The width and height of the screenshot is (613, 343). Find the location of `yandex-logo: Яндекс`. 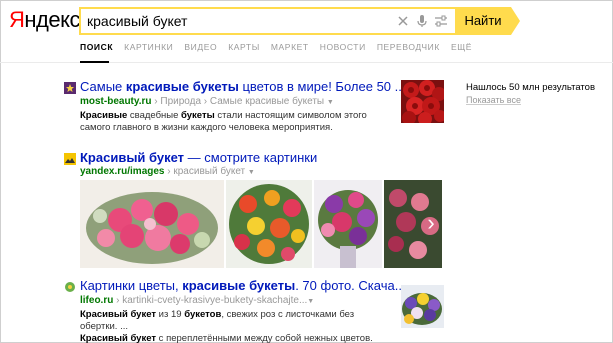

yandex-logo: Яндекс is located at coordinates (44, 20).